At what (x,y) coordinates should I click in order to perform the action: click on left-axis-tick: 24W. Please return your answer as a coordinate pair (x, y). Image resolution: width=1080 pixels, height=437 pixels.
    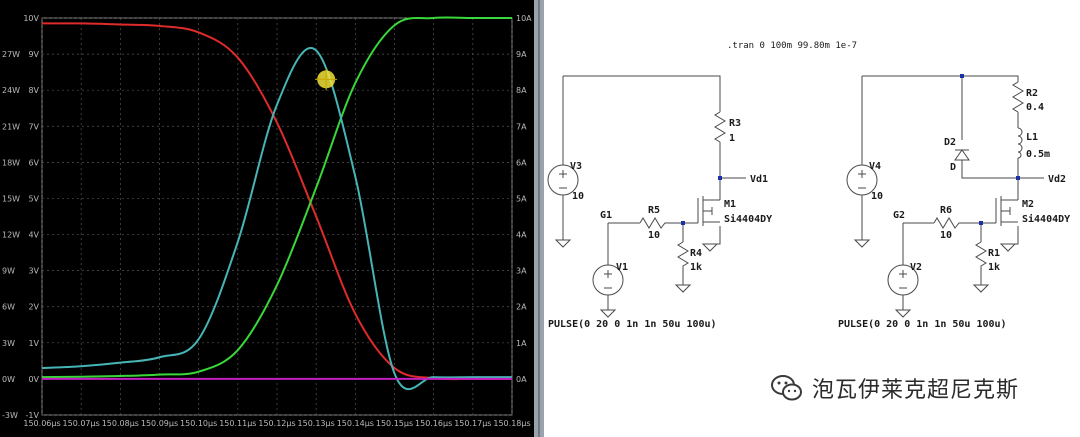
    Looking at the image, I should click on (11, 90).